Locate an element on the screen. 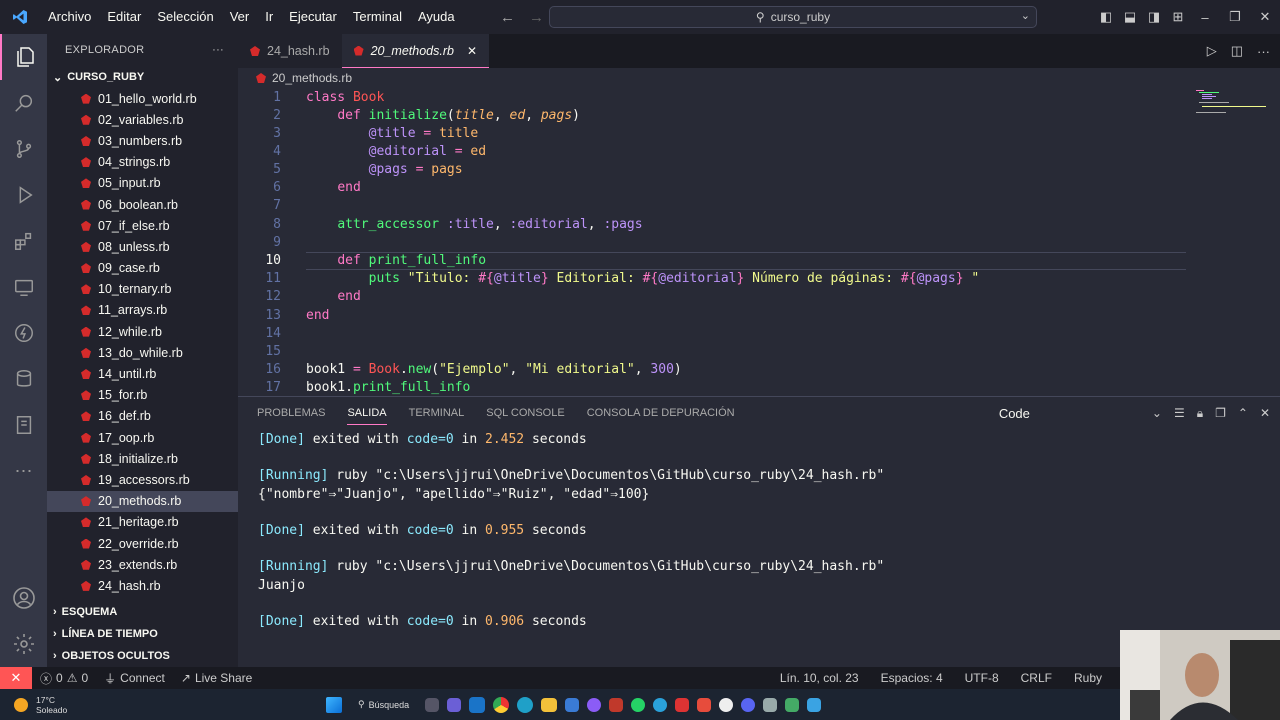 The image size is (1280, 720). task-view-icon is located at coordinates (432, 704).